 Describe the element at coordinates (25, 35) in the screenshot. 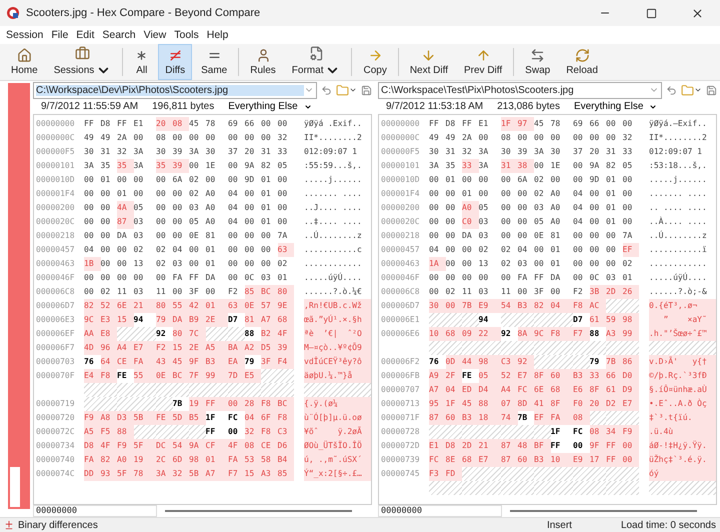

I see `menu-item: Session` at that location.